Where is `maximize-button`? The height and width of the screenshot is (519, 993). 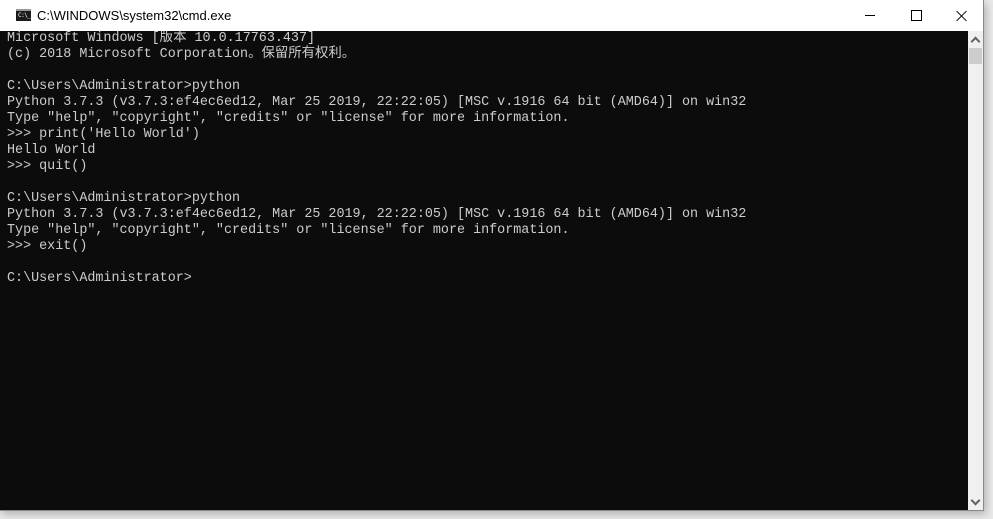 maximize-button is located at coordinates (916, 15).